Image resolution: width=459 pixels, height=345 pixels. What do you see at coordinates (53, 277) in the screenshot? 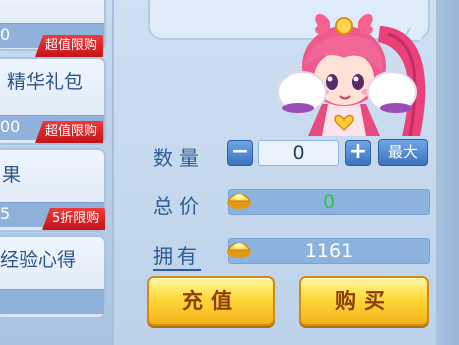
I see `shop-item-card: 经验心得` at bounding box center [53, 277].